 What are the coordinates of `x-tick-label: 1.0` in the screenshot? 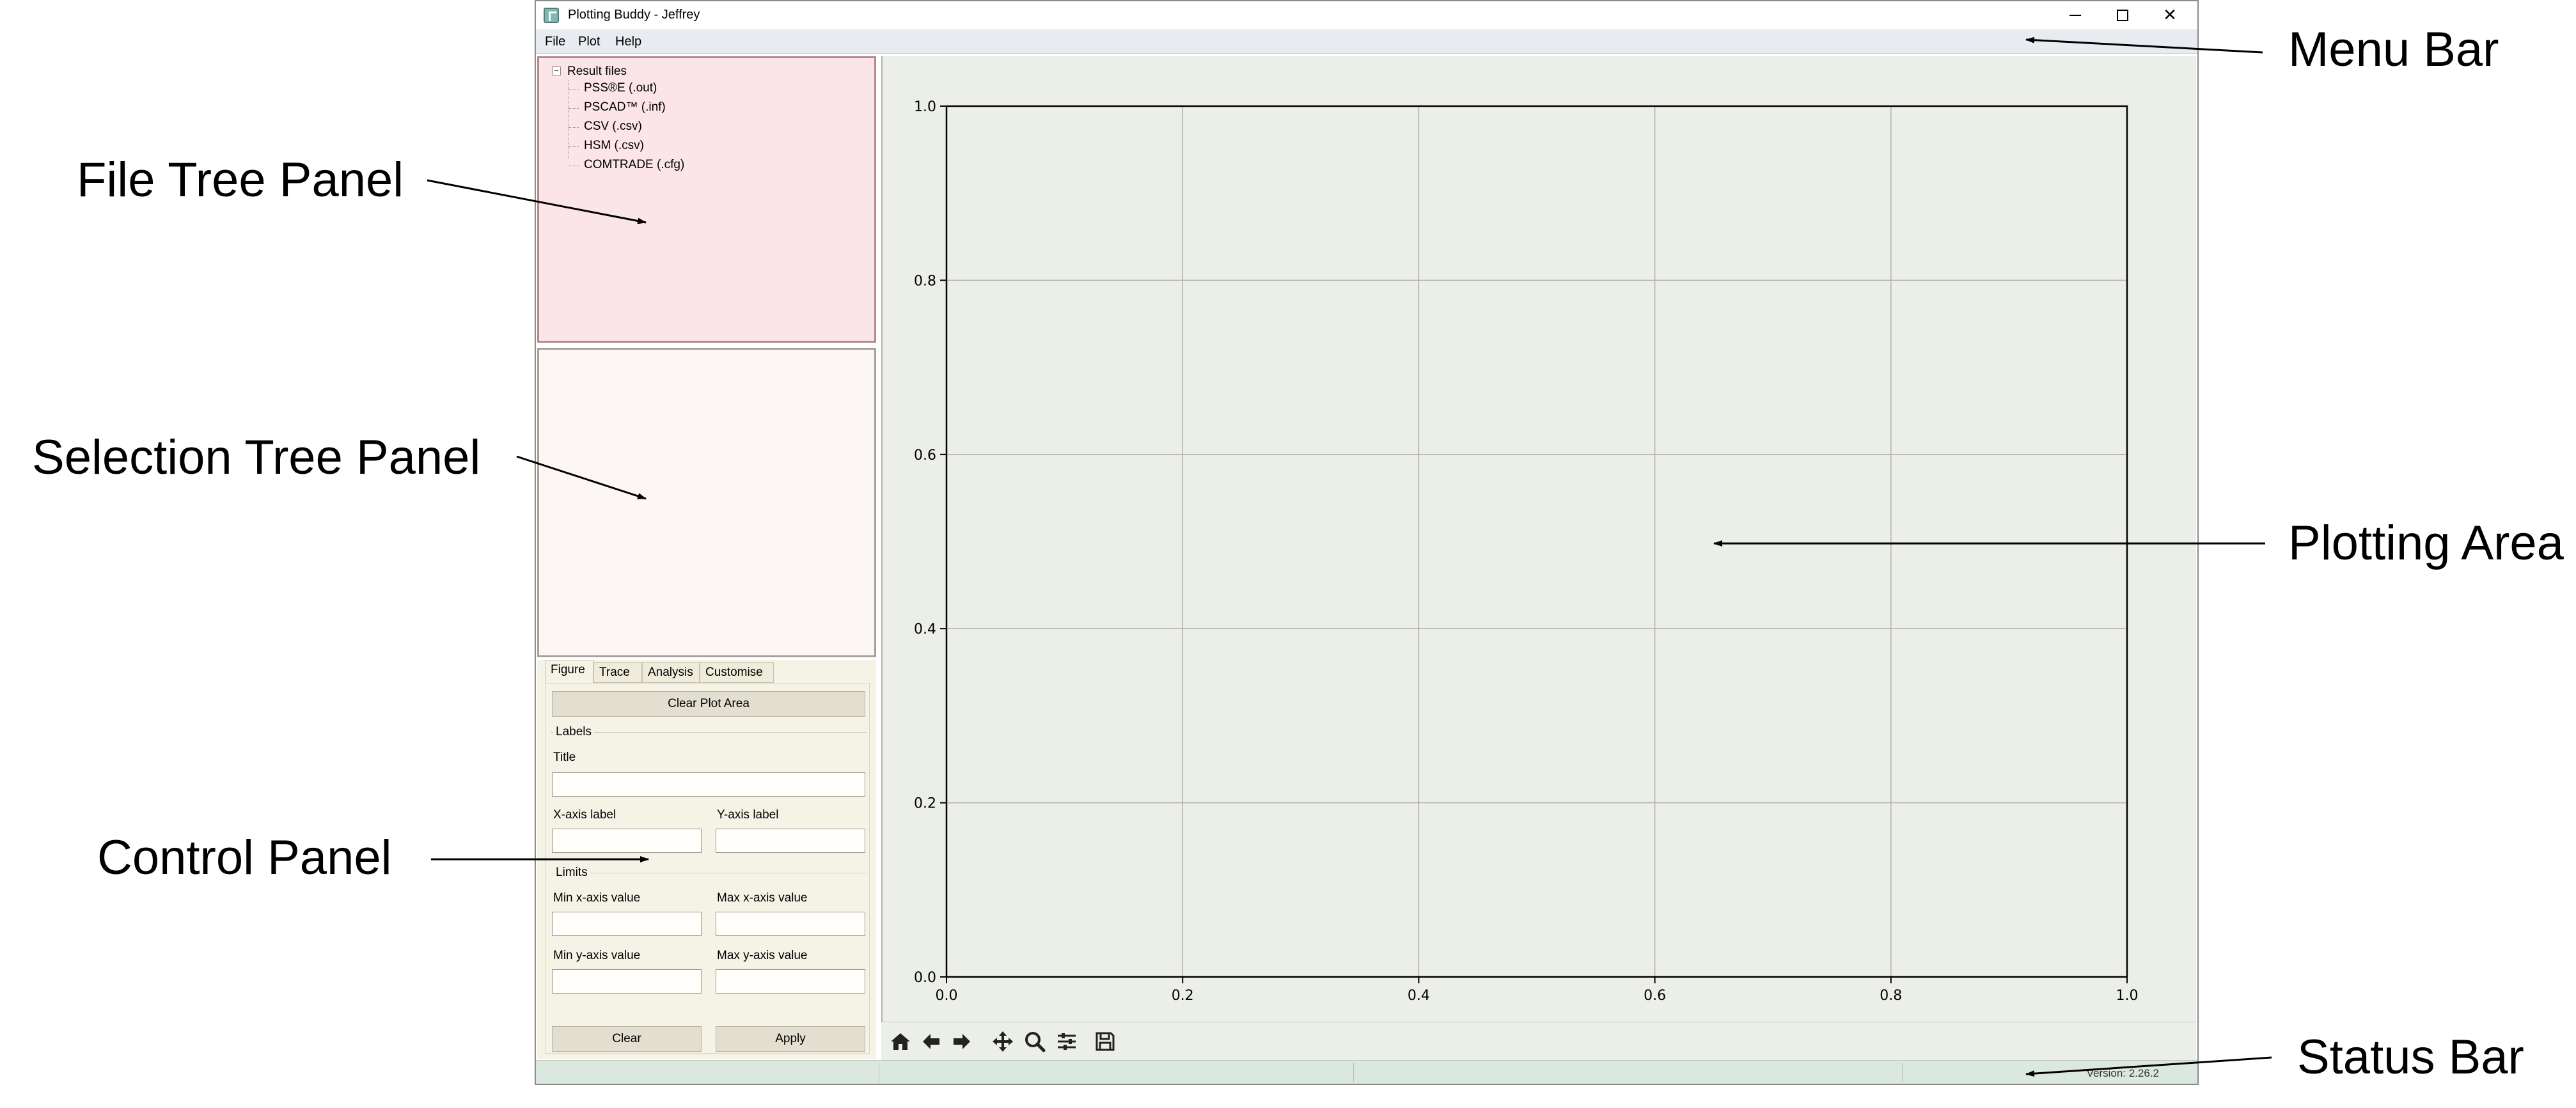 It's located at (2127, 996).